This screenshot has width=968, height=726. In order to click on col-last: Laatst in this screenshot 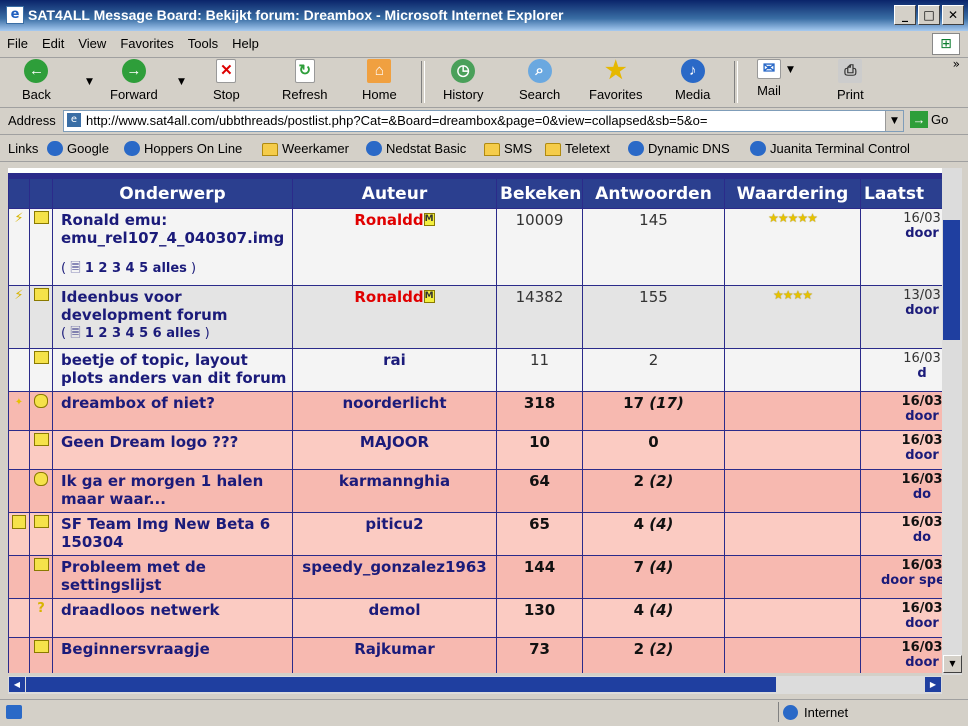, I will do `click(901, 193)`.